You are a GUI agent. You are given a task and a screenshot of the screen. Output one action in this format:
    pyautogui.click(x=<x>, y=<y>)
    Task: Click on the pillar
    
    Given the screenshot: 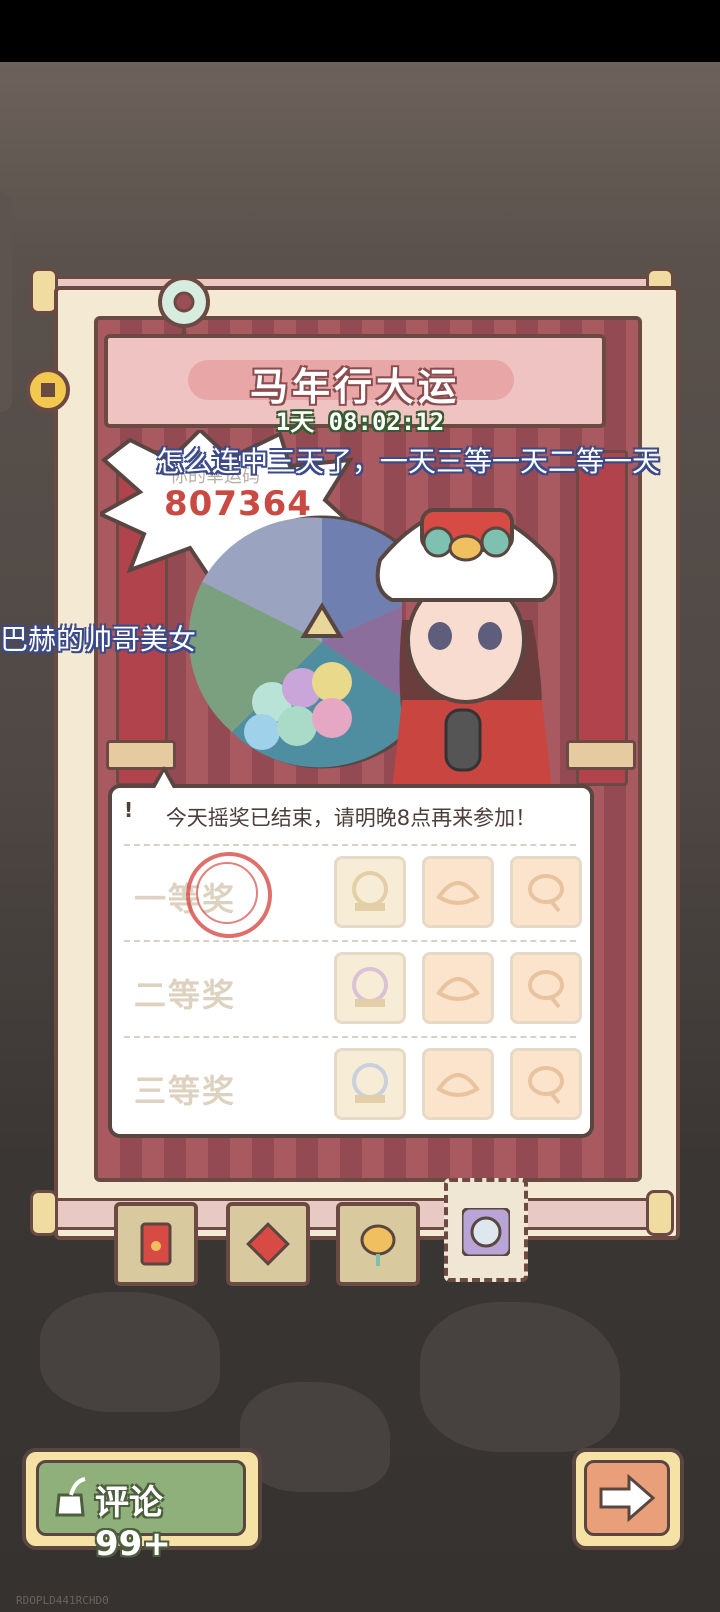 What is the action you would take?
    pyautogui.click(x=602, y=618)
    